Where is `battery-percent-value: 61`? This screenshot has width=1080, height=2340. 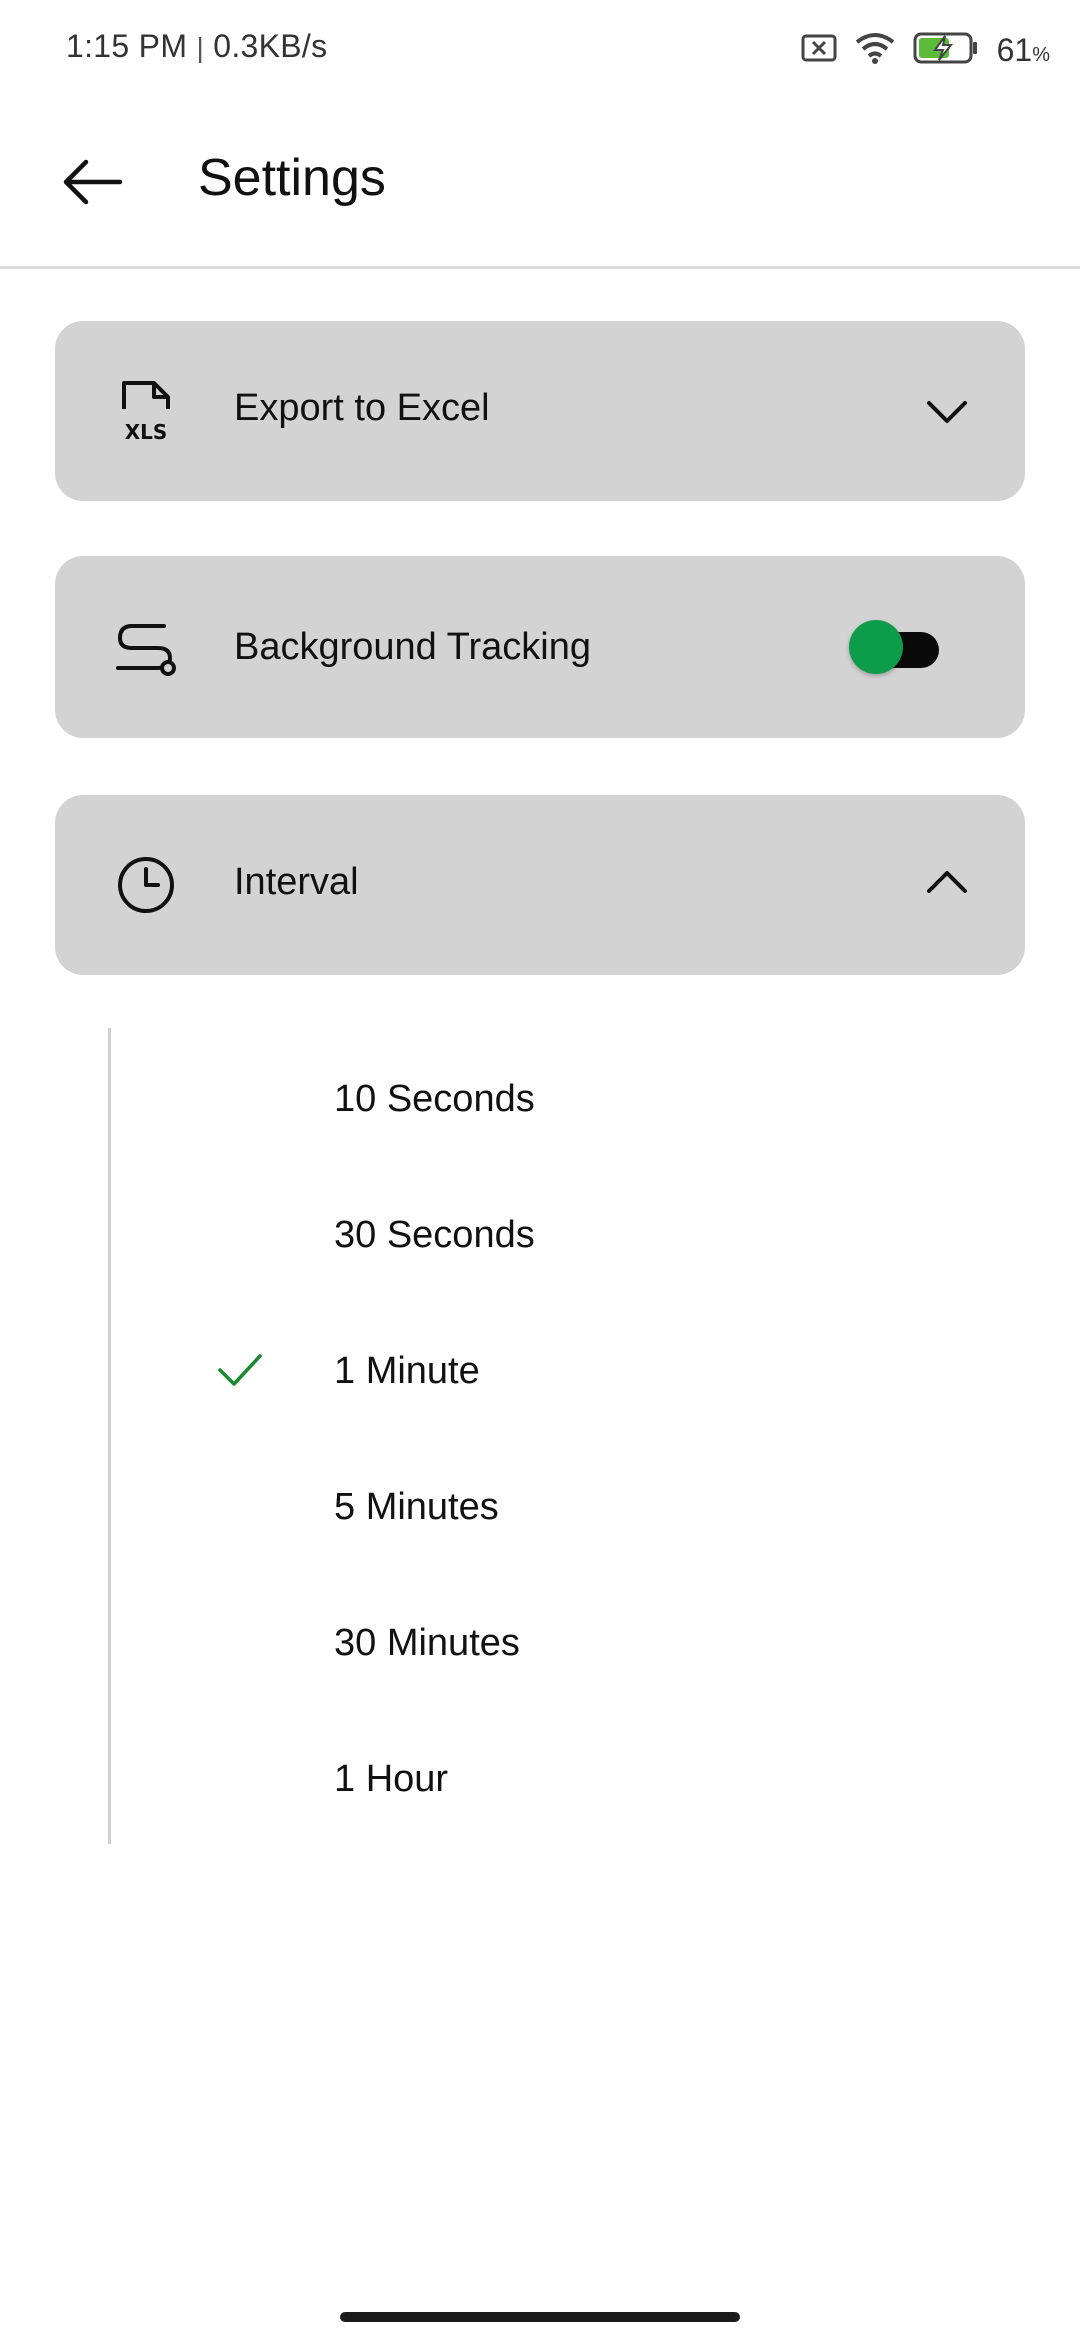
battery-percent-value: 61 is located at coordinates (1014, 49).